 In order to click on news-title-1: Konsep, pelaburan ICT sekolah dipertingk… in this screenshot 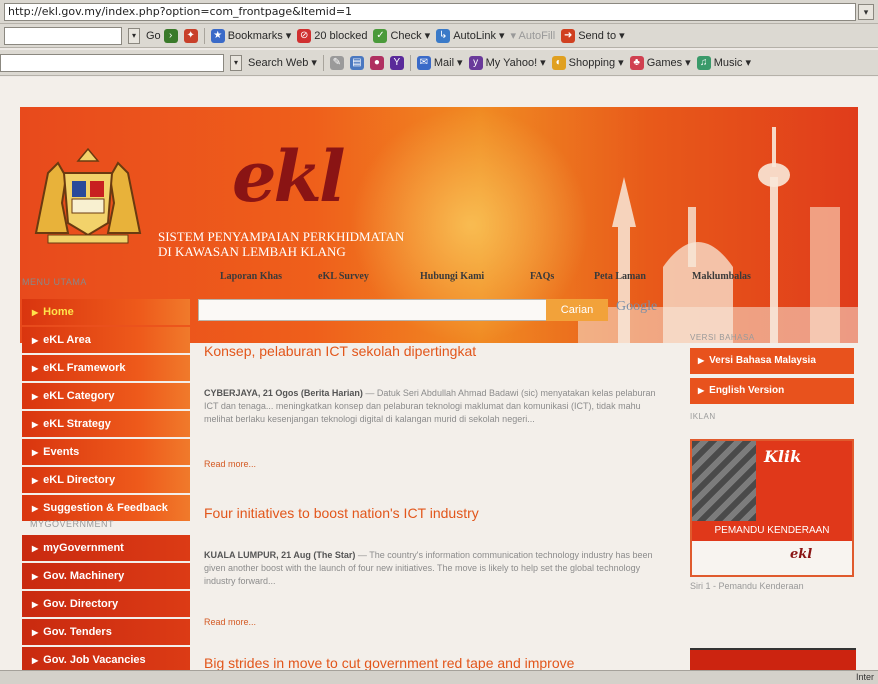, I will do `click(340, 351)`.